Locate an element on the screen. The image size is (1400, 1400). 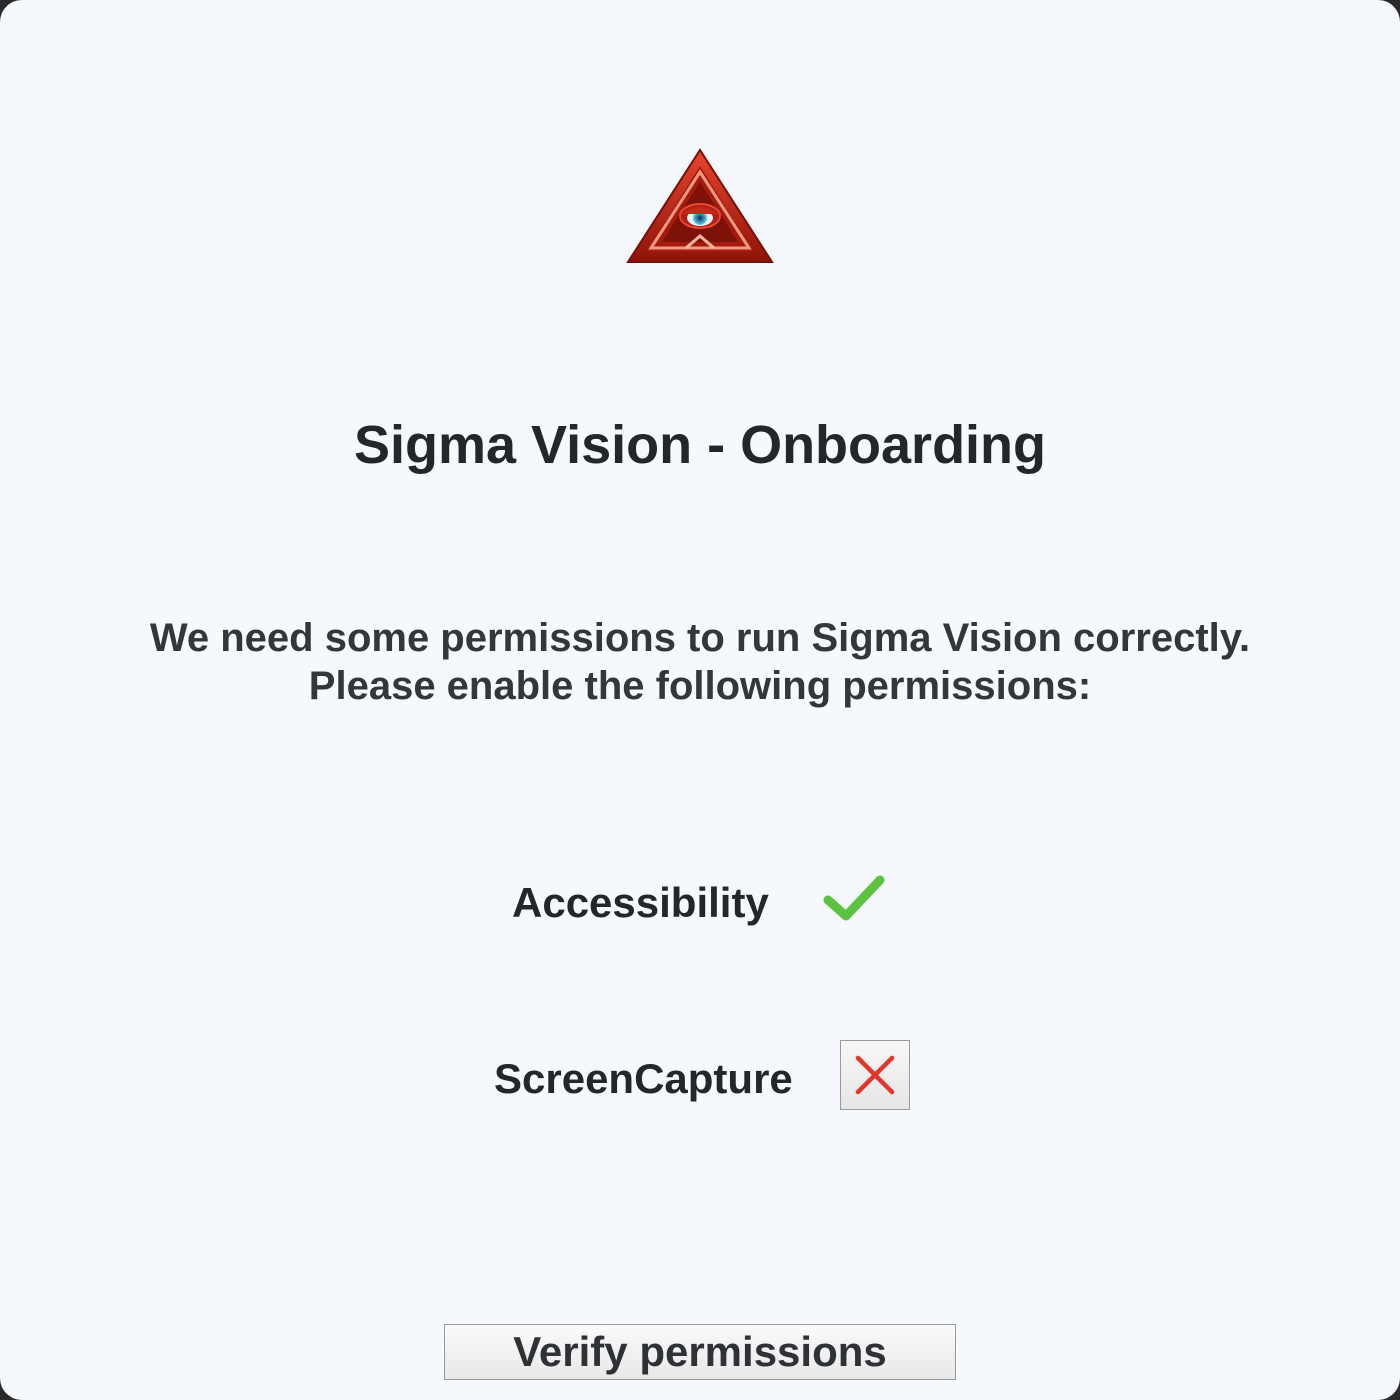
checkmark-icon is located at coordinates (854, 898).